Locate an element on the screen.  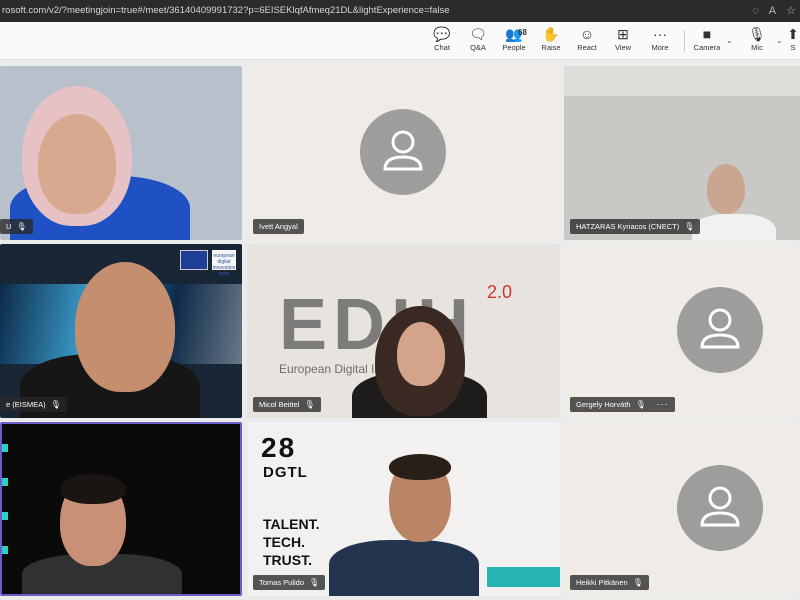
video-tile-3: HATZARAS Kyriacos (CNECT) 🎙 is located at coordinates (682, 153).